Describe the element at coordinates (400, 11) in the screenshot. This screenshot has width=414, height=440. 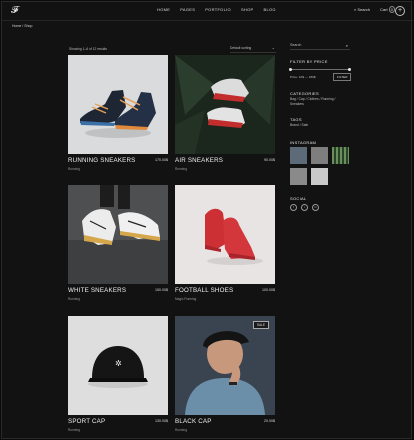
I see `menu-plus-button: +` at that location.